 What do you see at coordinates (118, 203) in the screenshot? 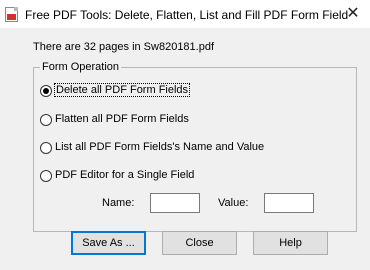
I see `name-label: Name:` at bounding box center [118, 203].